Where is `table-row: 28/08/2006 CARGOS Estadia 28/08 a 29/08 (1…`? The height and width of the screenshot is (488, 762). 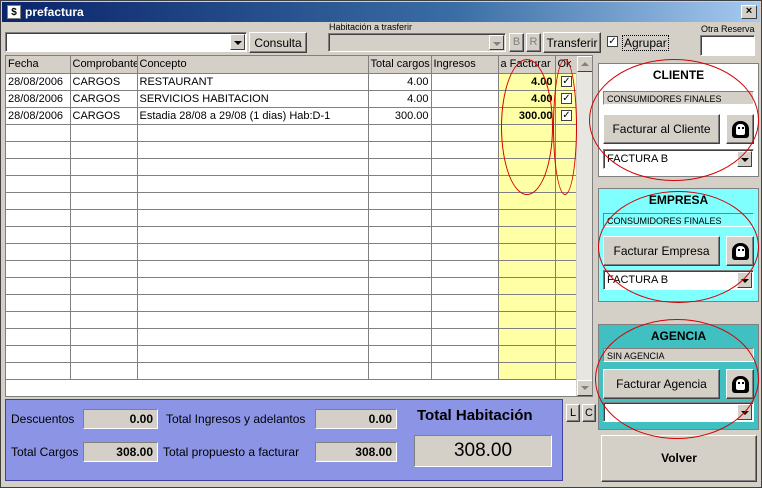
table-row: 28/08/2006 CARGOS Estadia 28/08 a 29/08 (1… is located at coordinates (292, 116).